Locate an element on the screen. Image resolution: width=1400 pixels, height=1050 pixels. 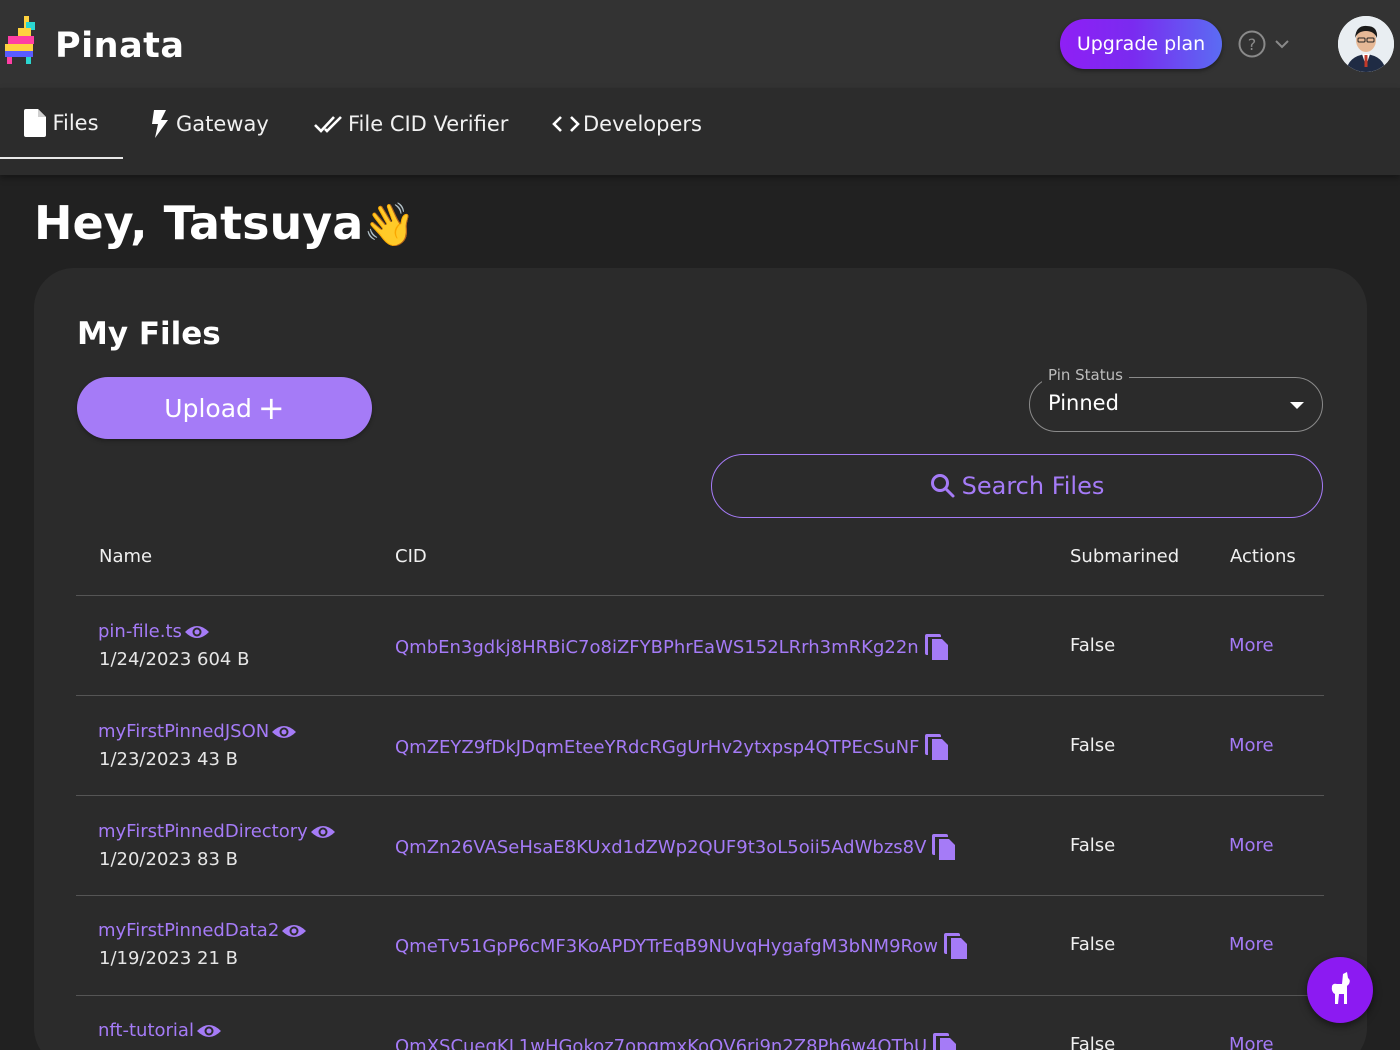
file-name-link: pin-file.ts is located at coordinates (154, 631).